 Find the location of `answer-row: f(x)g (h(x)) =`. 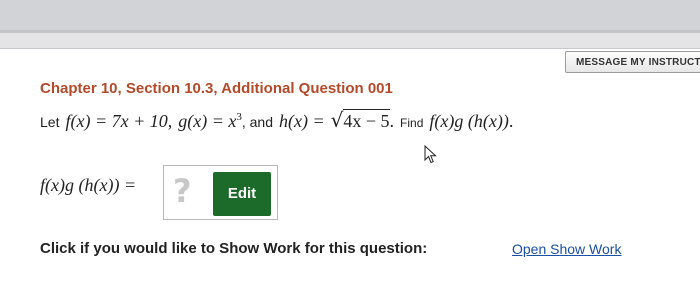

answer-row: f(x)g (h(x)) = is located at coordinates (88, 185).